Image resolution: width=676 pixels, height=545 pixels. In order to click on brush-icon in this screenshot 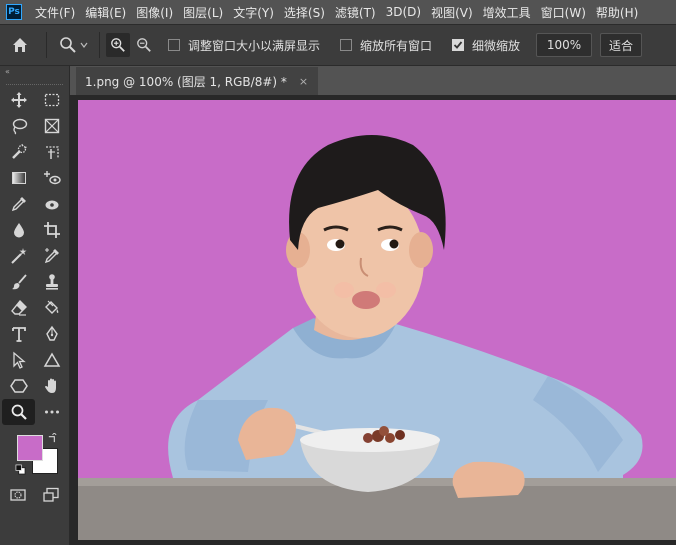, I will do `click(19, 282)`.